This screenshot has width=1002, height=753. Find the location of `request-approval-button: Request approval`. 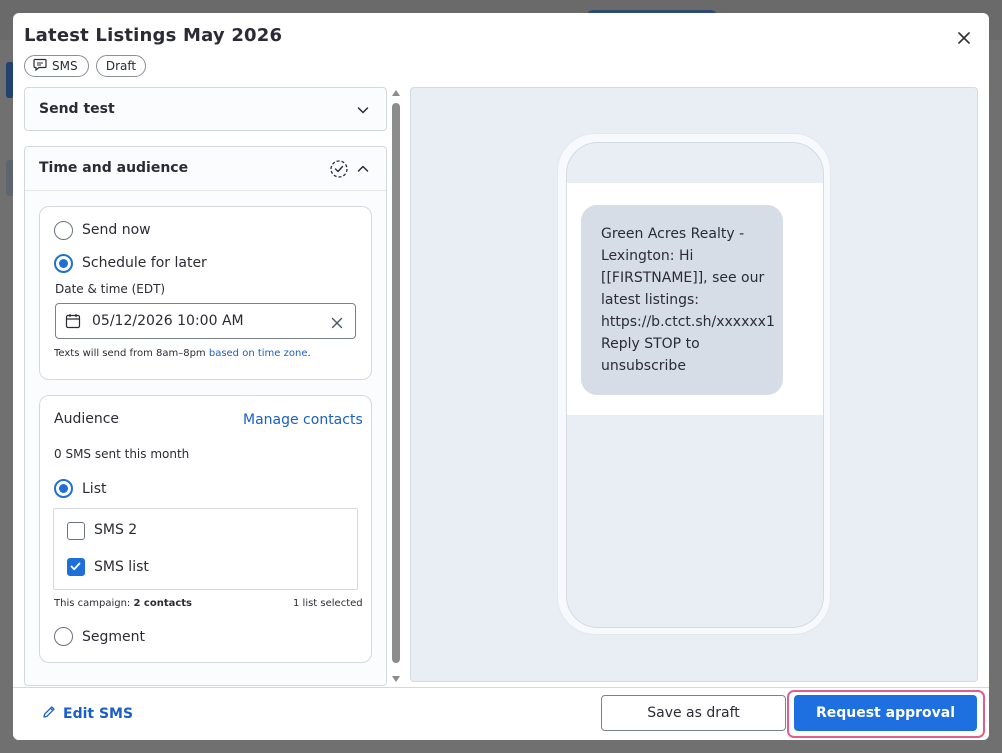

request-approval-button: Request approval is located at coordinates (885, 713).